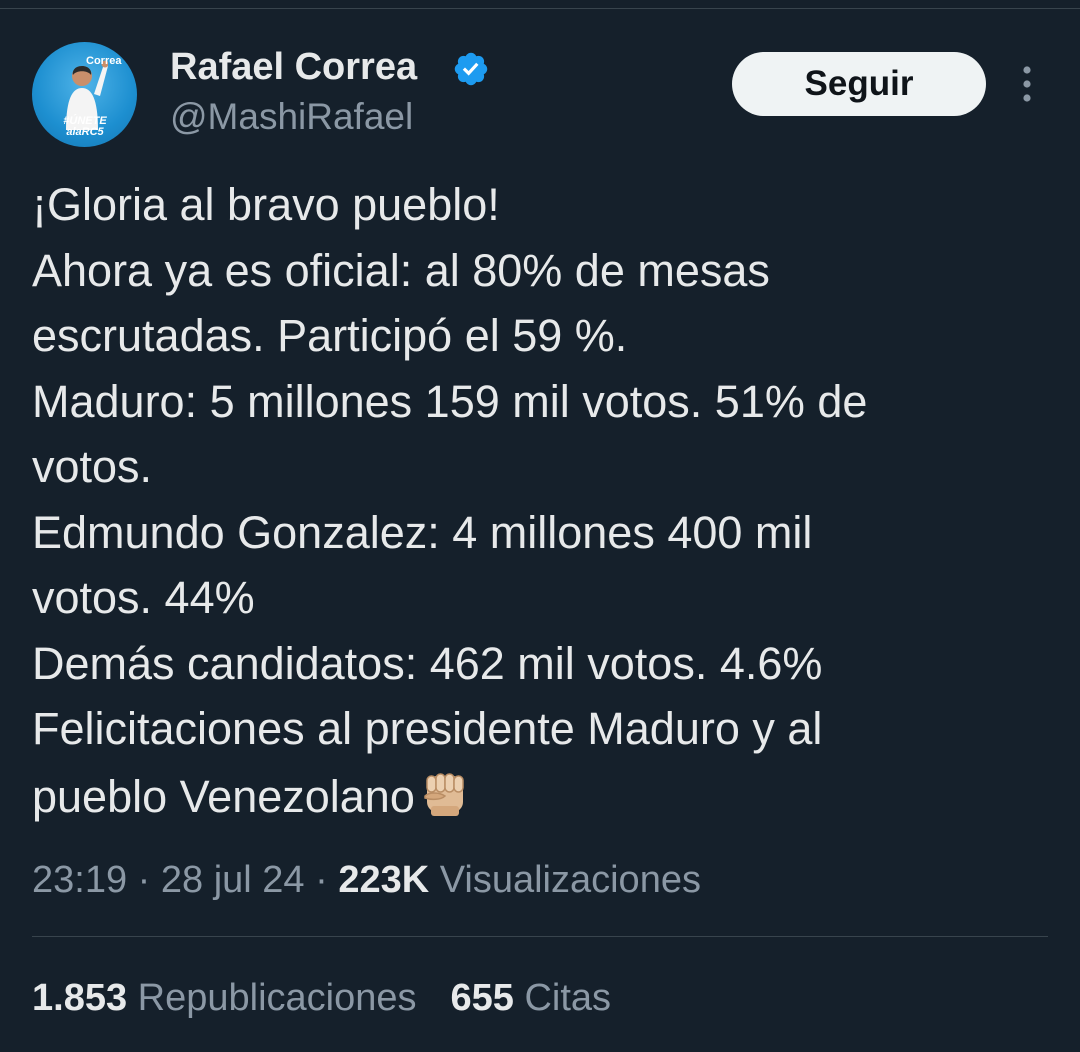 The height and width of the screenshot is (1052, 1080). I want to click on tweet-date: 28 jul 24, so click(233, 880).